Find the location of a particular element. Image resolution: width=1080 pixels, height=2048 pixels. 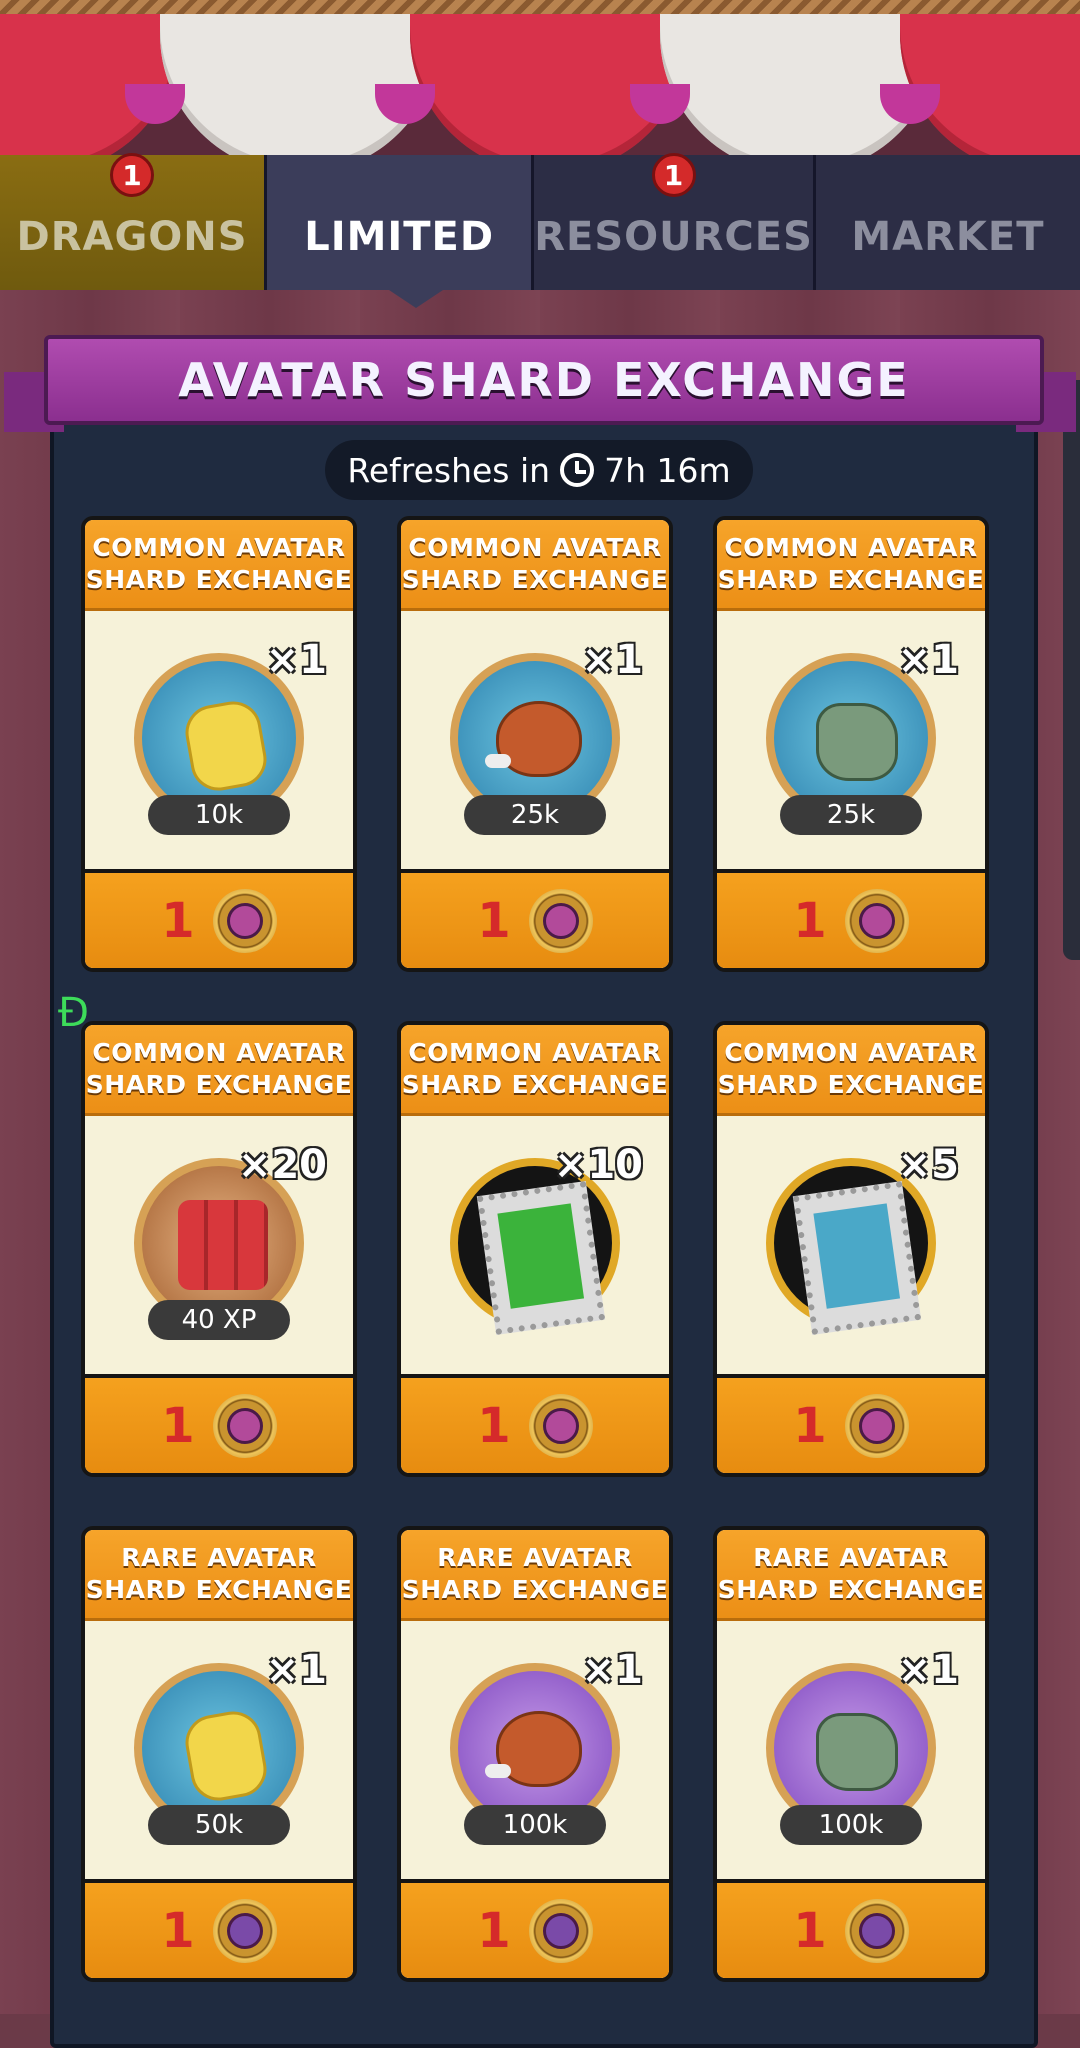

tab-label: DRAGONS is located at coordinates (132, 237).